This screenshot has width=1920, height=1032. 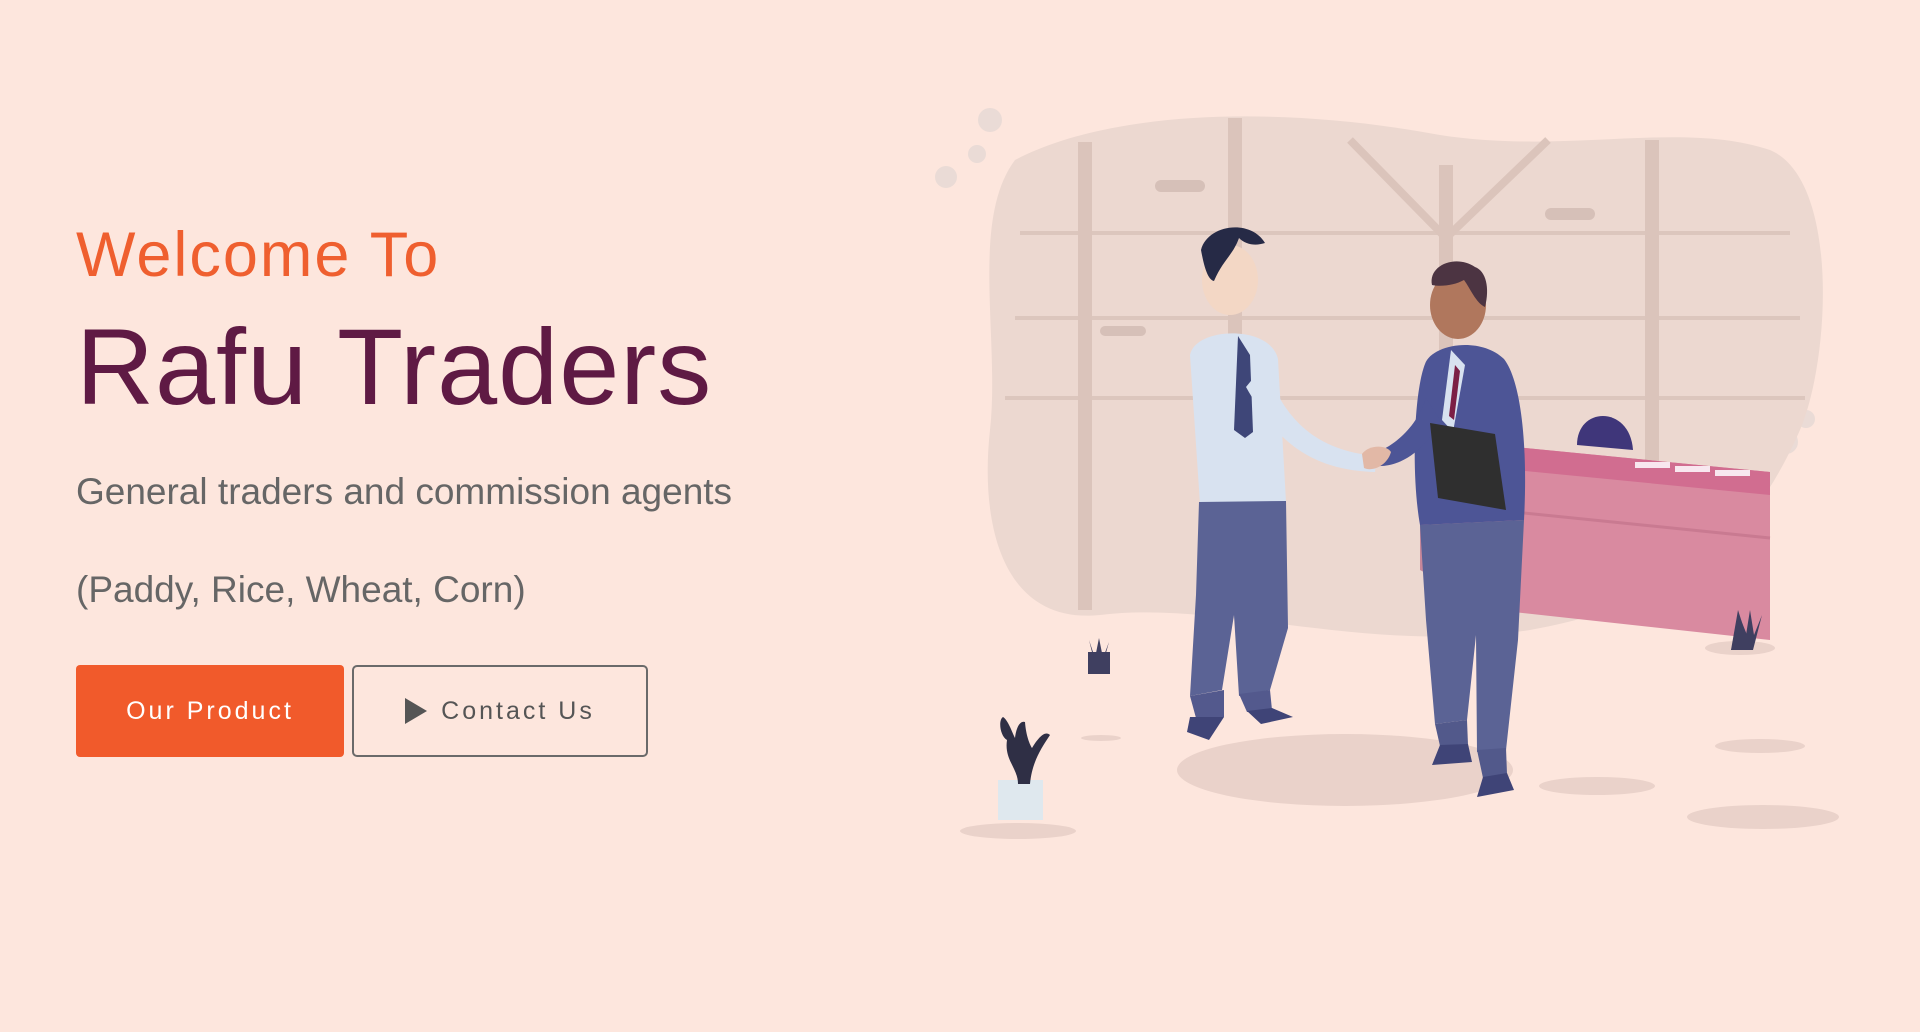 I want to click on tagline: General traders and commission agents, so click(x=404, y=491).